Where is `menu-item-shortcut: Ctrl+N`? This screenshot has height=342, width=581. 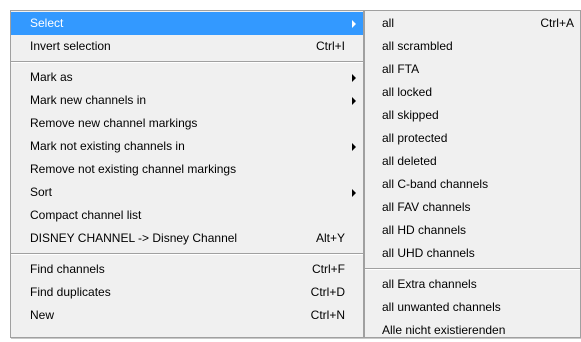 menu-item-shortcut: Ctrl+N is located at coordinates (327, 315).